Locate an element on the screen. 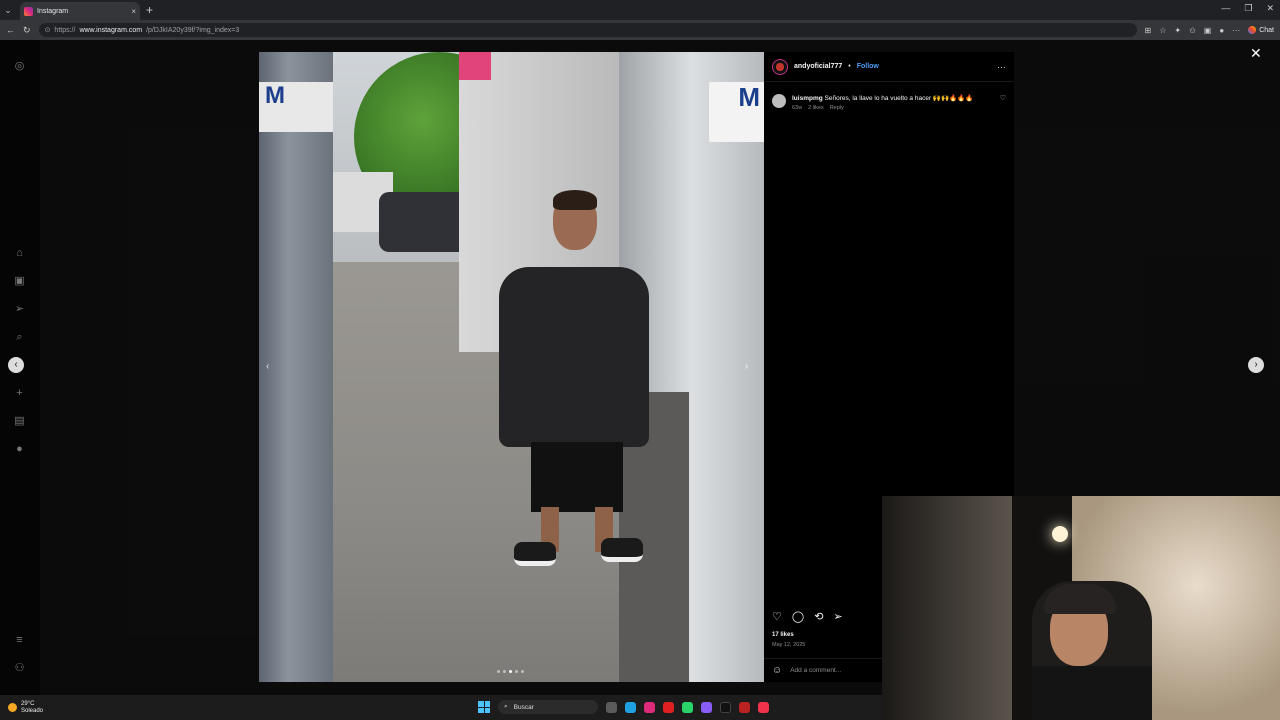 The image size is (1280, 720). home-icon: ⌂ is located at coordinates (19, 253).